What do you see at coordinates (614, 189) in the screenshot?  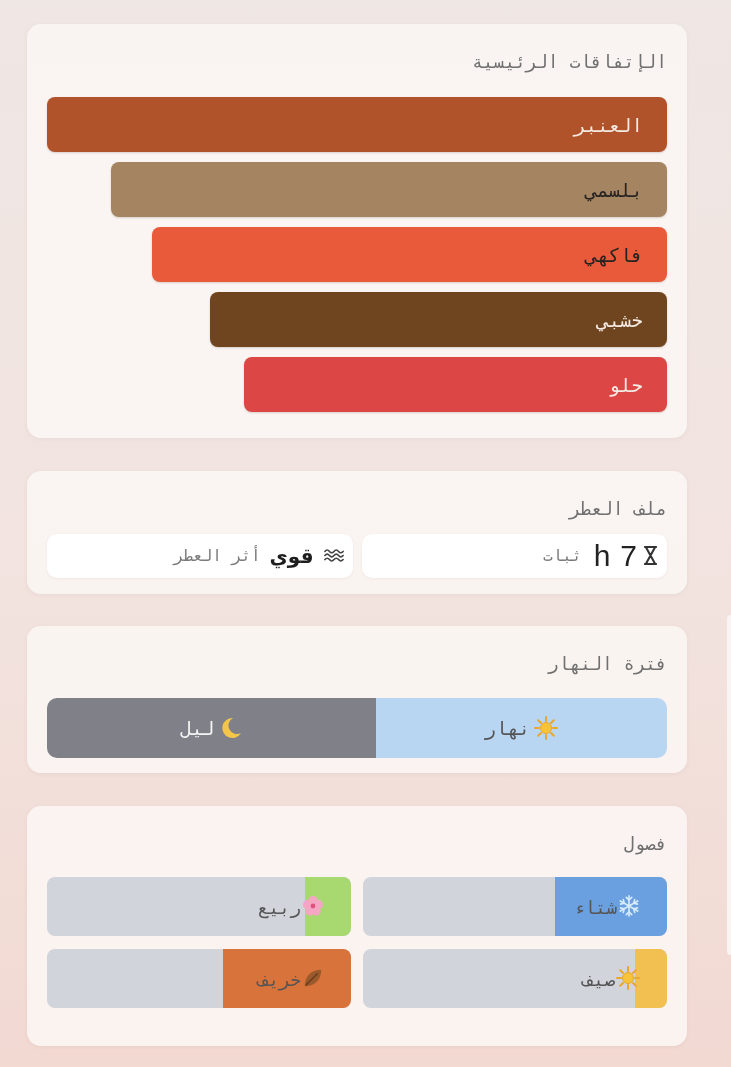 I see `accord-label: بلسمي` at bounding box center [614, 189].